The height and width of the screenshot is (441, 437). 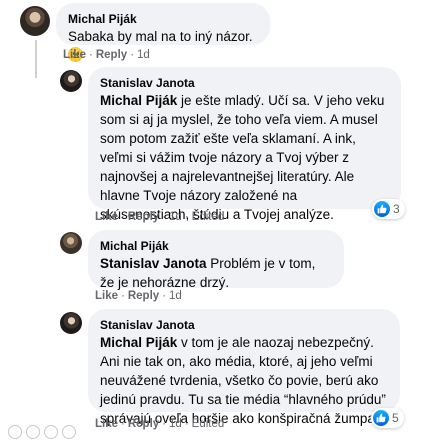 I want to click on reaction-count: 5, so click(x=387, y=418).